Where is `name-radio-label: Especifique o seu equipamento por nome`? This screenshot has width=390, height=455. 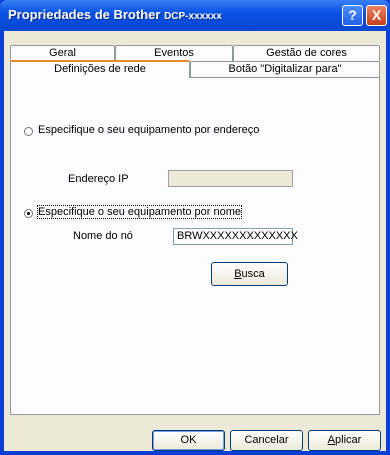
name-radio-label: Especifique o seu equipamento por nome is located at coordinates (139, 212).